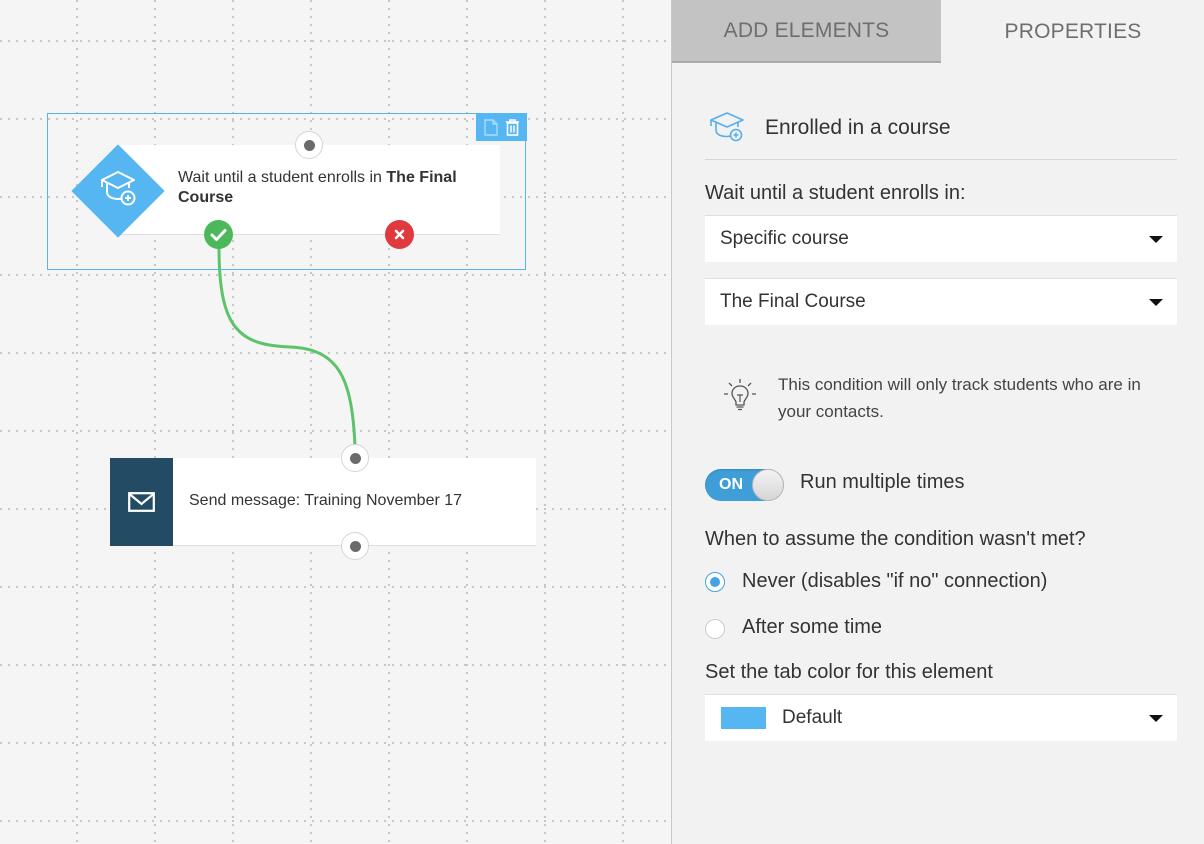 This screenshot has width=1204, height=844. I want to click on send-message-text: Send message: Training November 17, so click(326, 500).